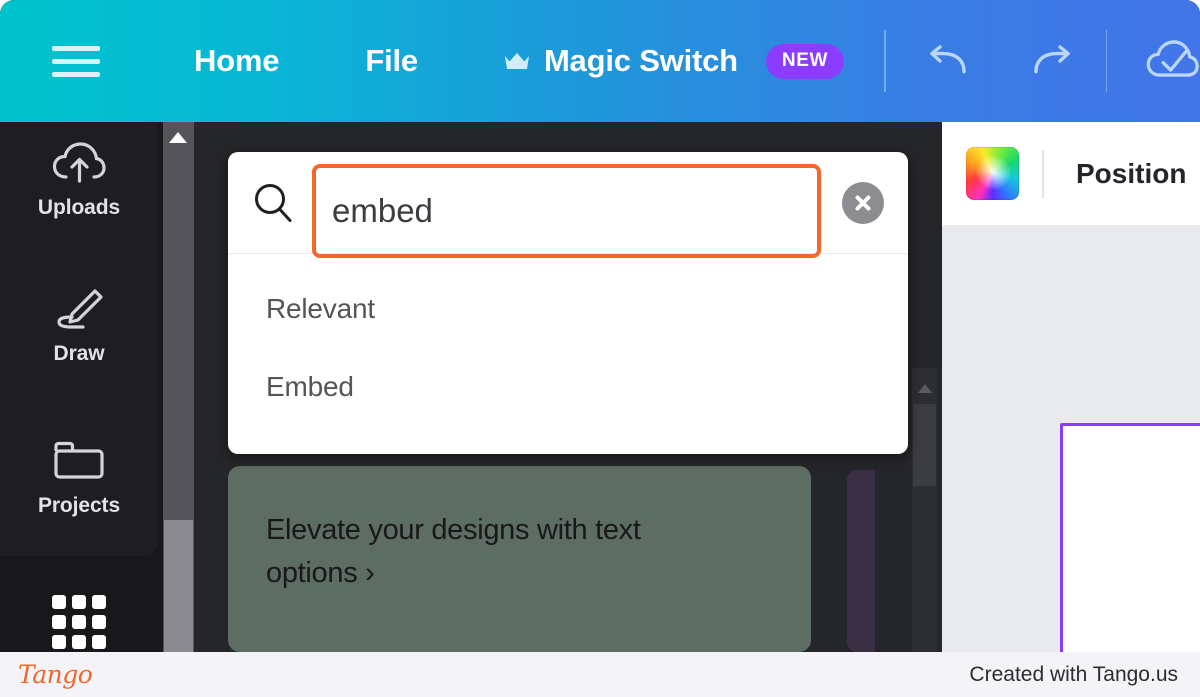  What do you see at coordinates (79, 461) in the screenshot?
I see `folder-icon` at bounding box center [79, 461].